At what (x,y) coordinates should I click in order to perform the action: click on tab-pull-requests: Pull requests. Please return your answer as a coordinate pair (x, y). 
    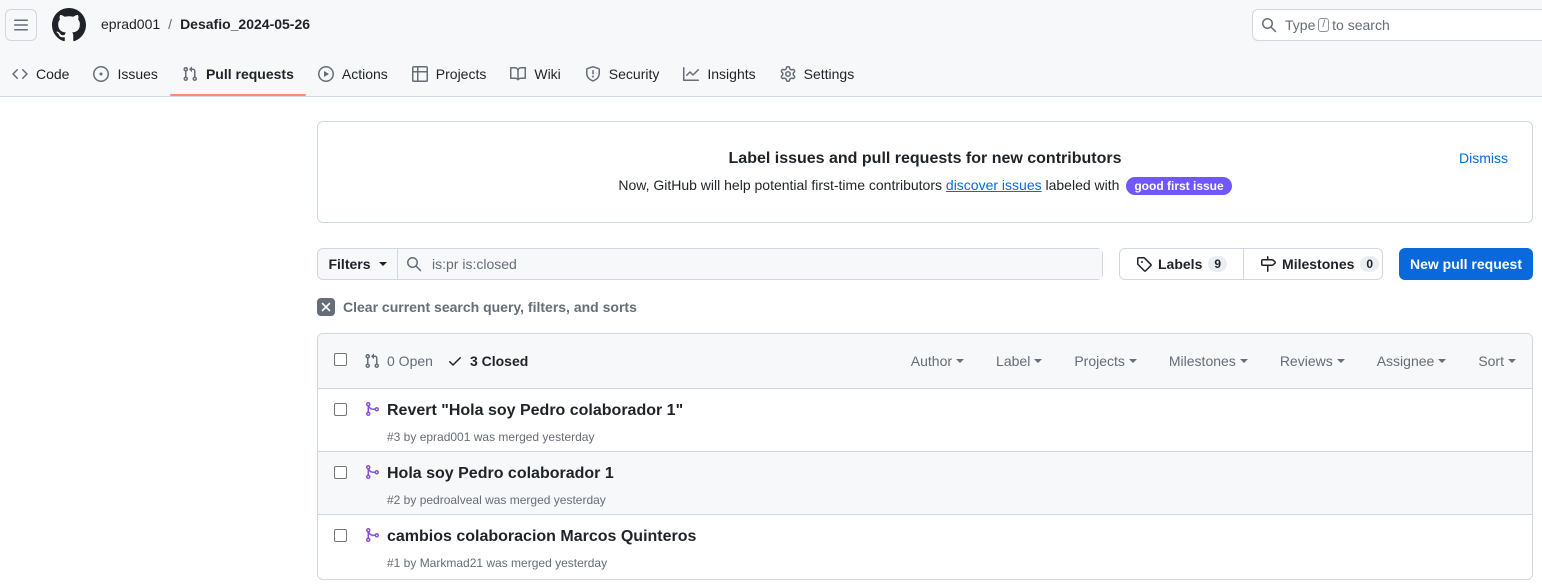
    Looking at the image, I should click on (237, 76).